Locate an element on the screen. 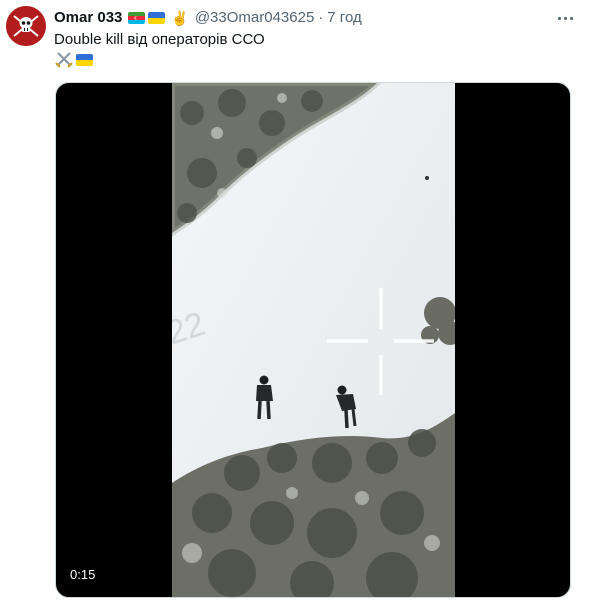 The height and width of the screenshot is (604, 594). tweet-emoji-line is located at coordinates (73, 60).